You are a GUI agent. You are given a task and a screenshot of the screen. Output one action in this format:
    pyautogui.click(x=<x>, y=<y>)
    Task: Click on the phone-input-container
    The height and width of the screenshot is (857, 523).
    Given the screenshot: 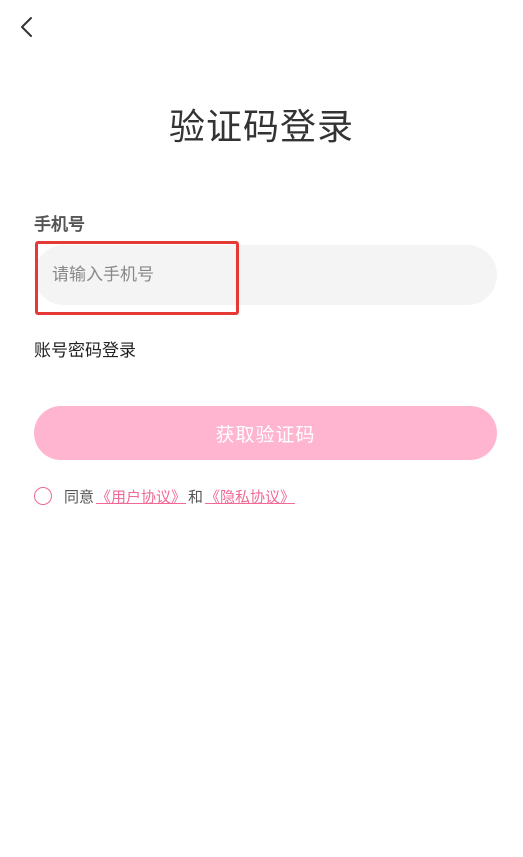 What is the action you would take?
    pyautogui.click(x=265, y=275)
    